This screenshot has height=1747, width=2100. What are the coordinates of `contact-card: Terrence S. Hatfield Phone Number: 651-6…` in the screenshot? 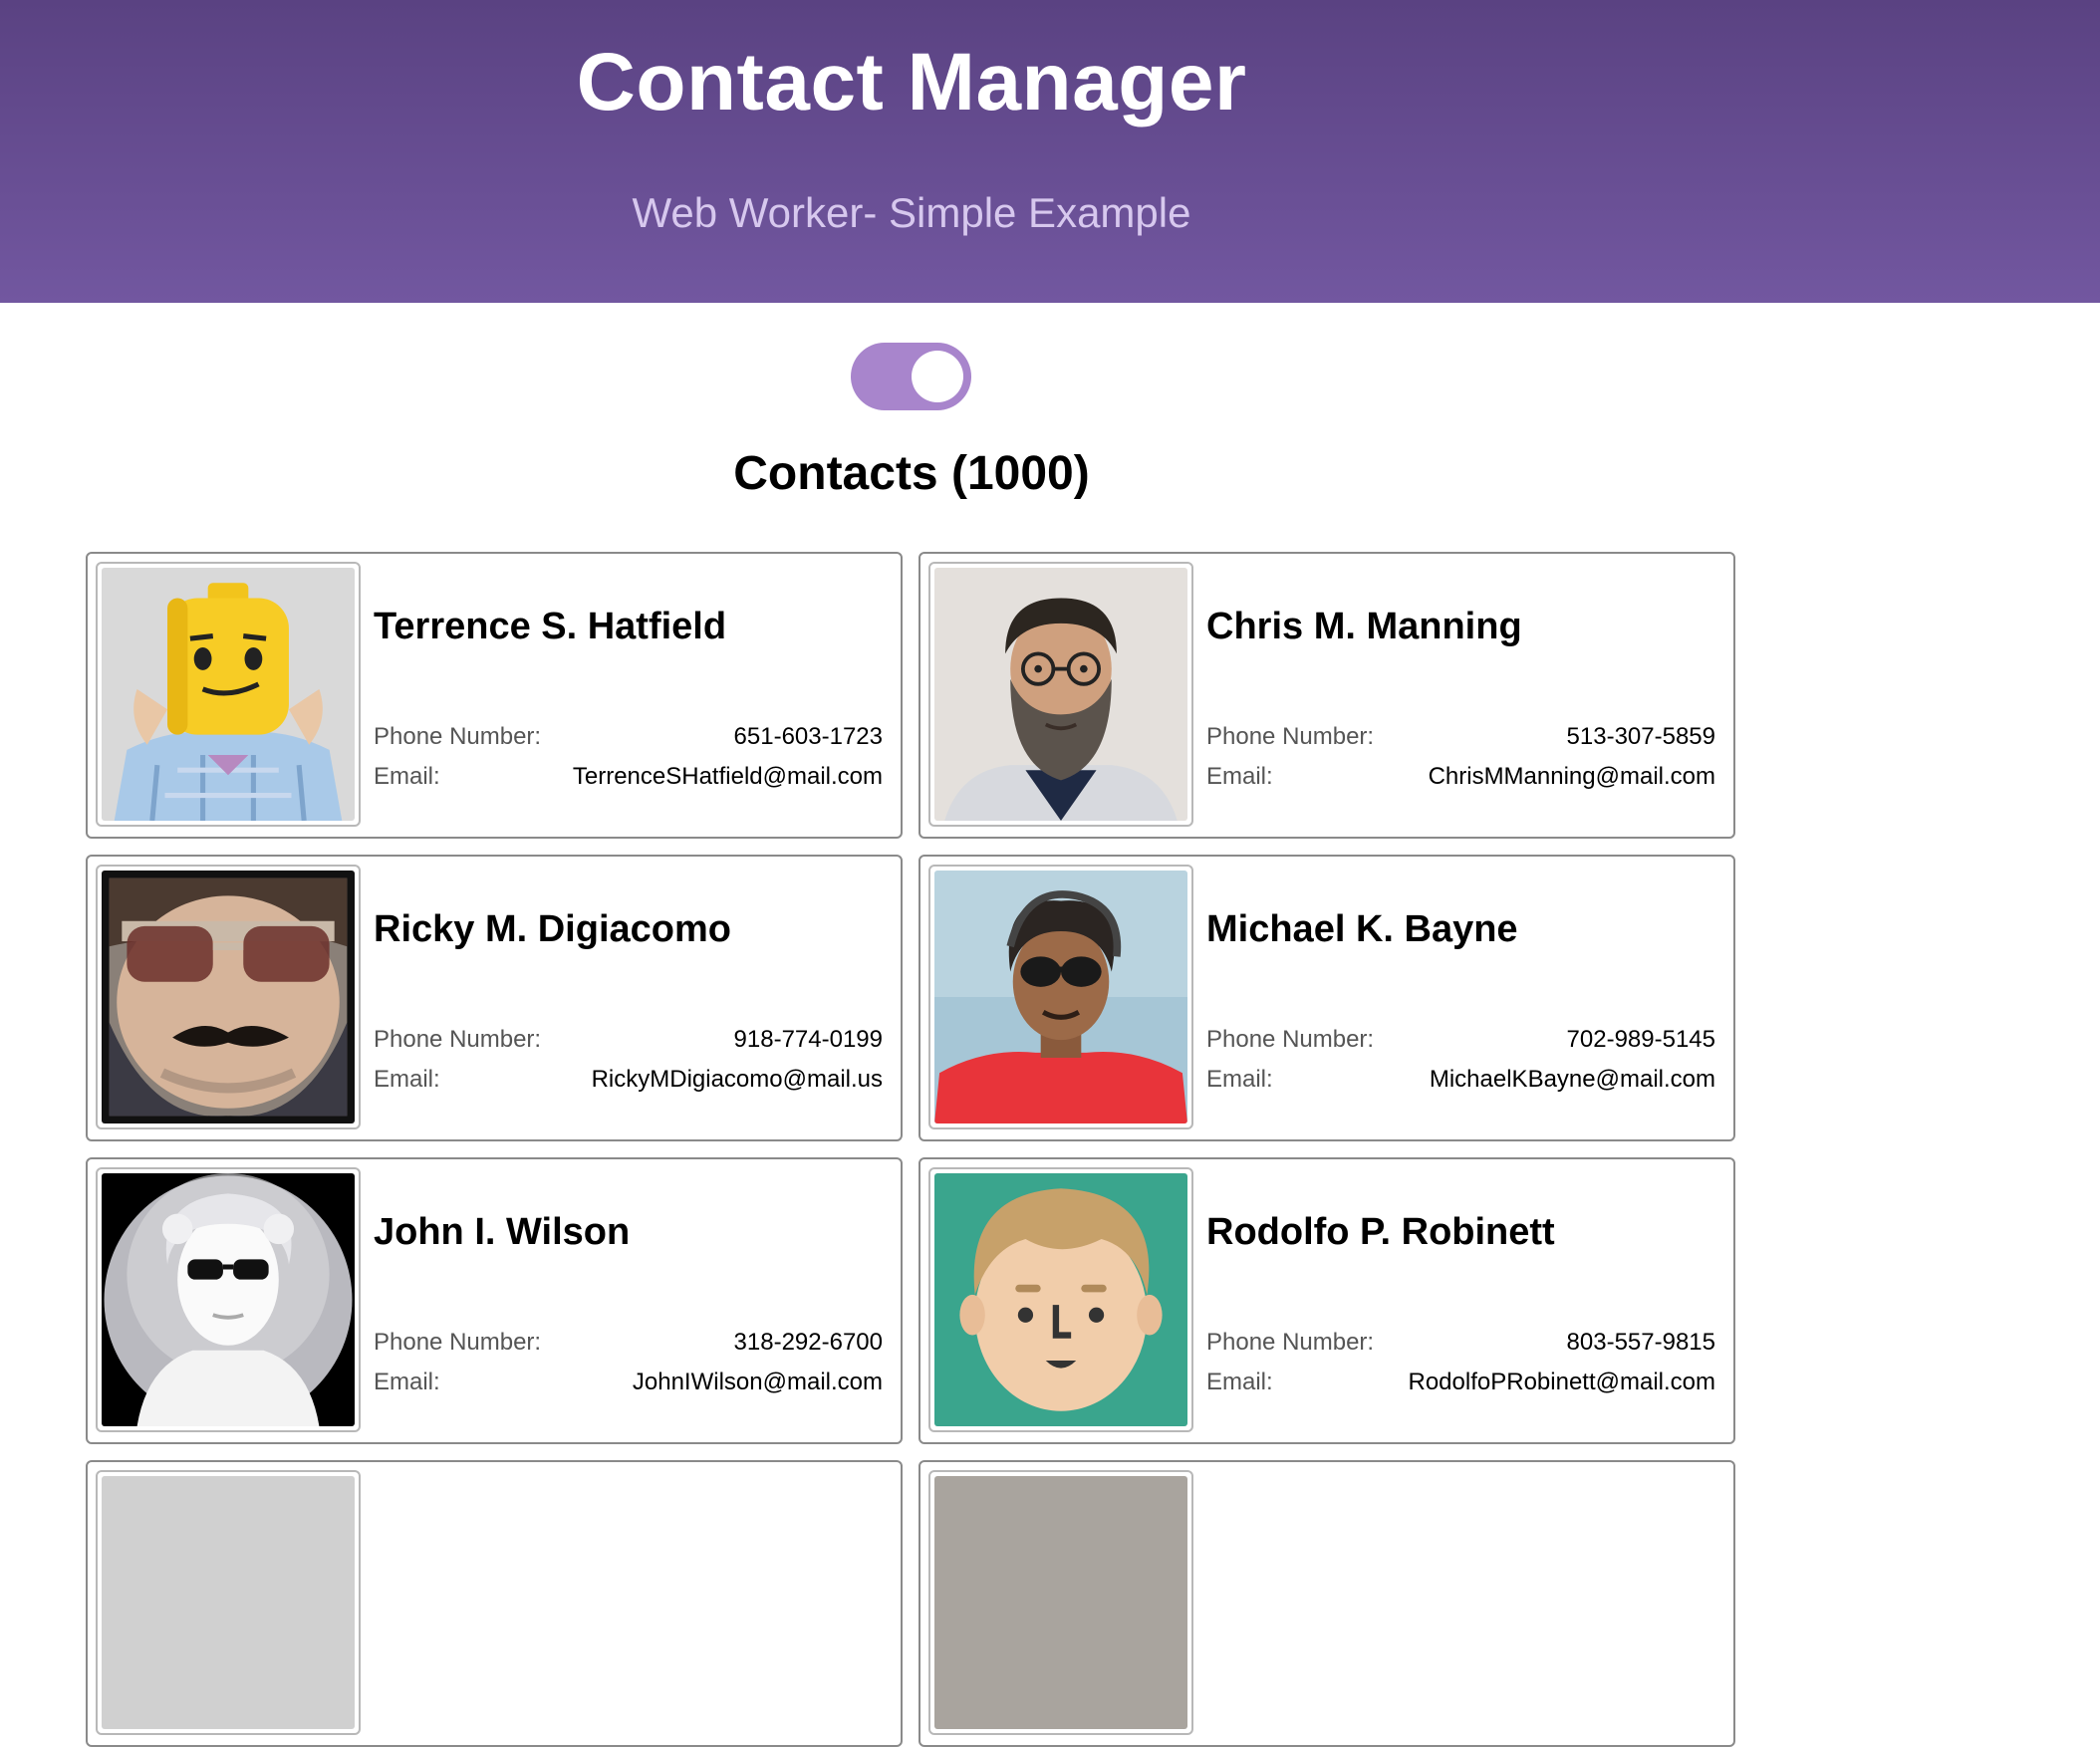 It's located at (494, 695).